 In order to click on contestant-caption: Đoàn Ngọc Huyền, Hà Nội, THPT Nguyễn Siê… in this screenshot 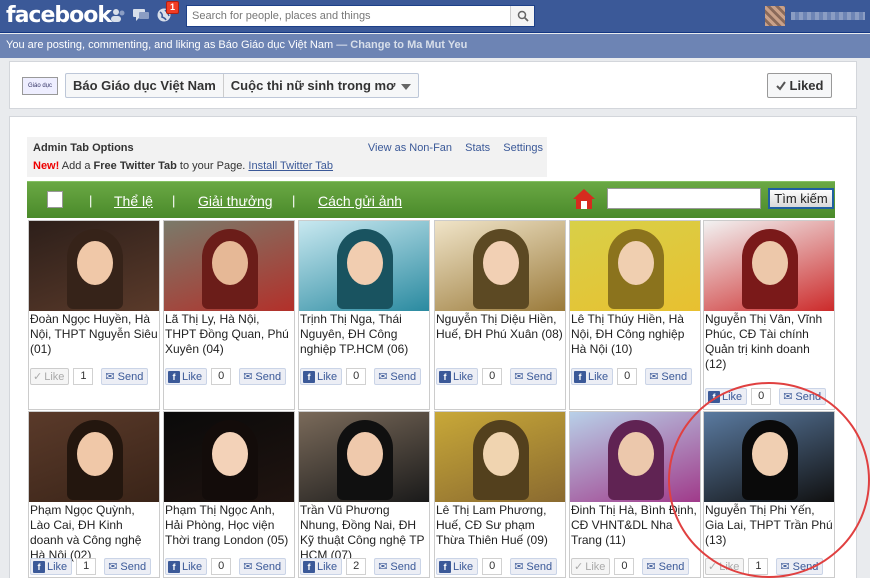, I will do `click(94, 334)`.